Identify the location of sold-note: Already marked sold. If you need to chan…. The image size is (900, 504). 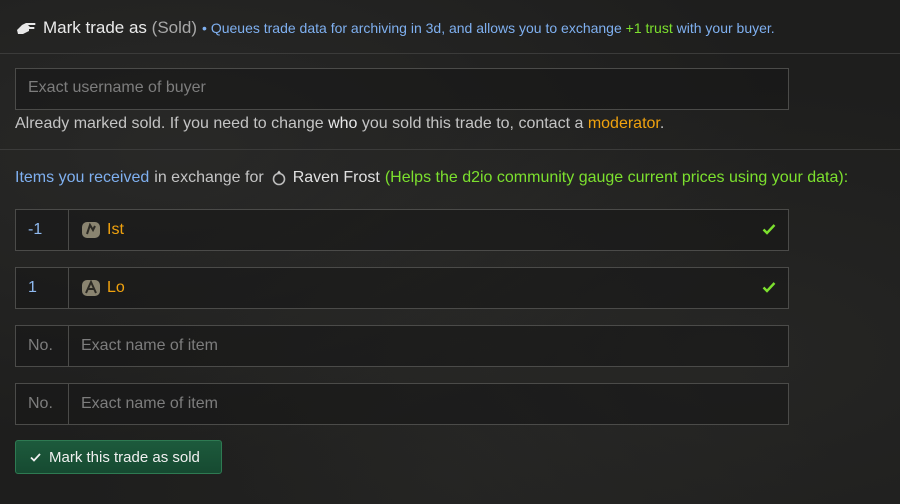
(340, 123).